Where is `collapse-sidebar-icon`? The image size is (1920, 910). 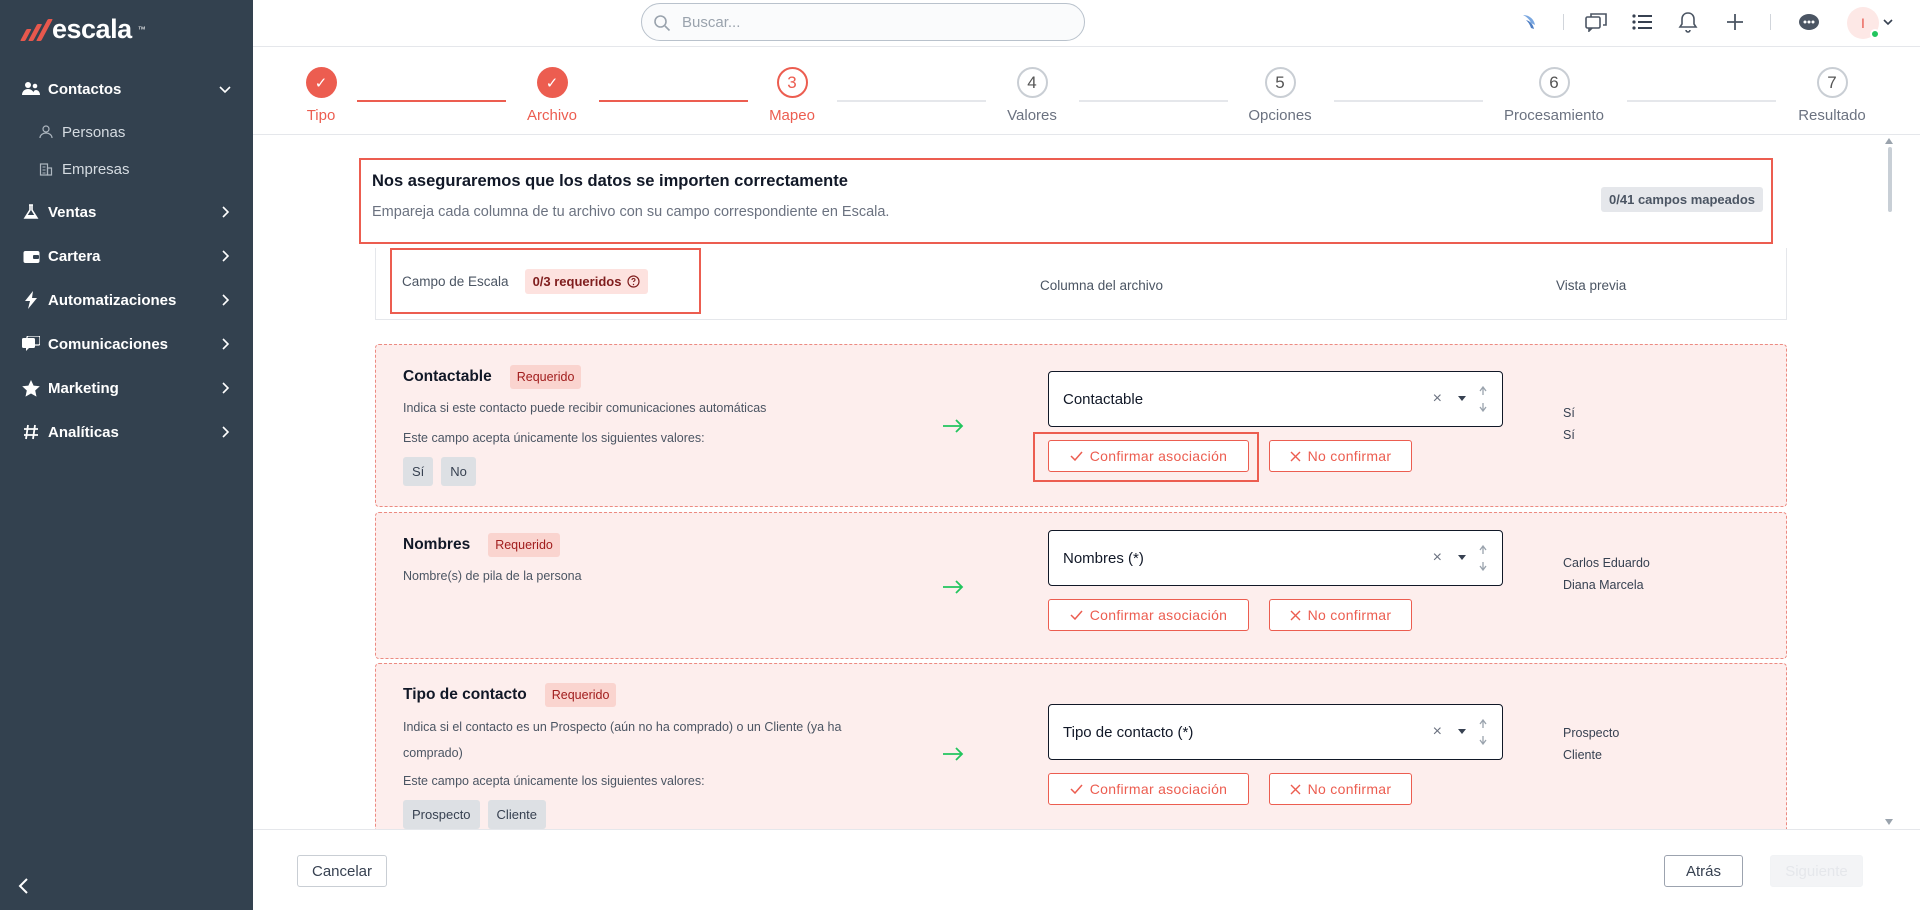
collapse-sidebar-icon is located at coordinates (24, 886).